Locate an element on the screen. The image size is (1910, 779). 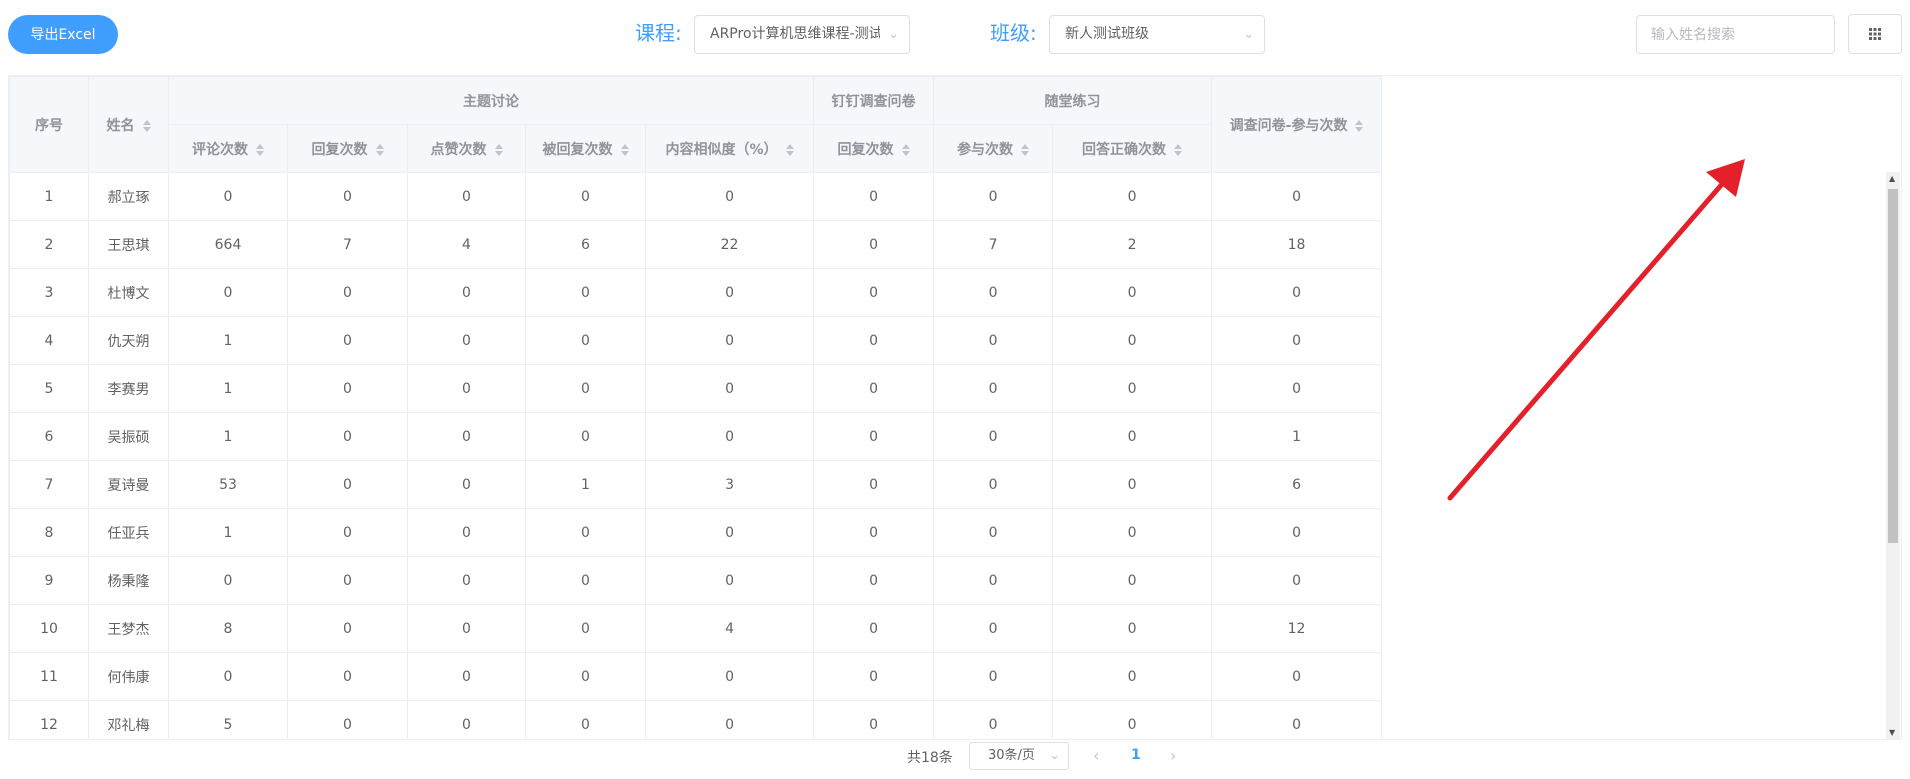
cell-comment-count: 8 is located at coordinates (228, 628).